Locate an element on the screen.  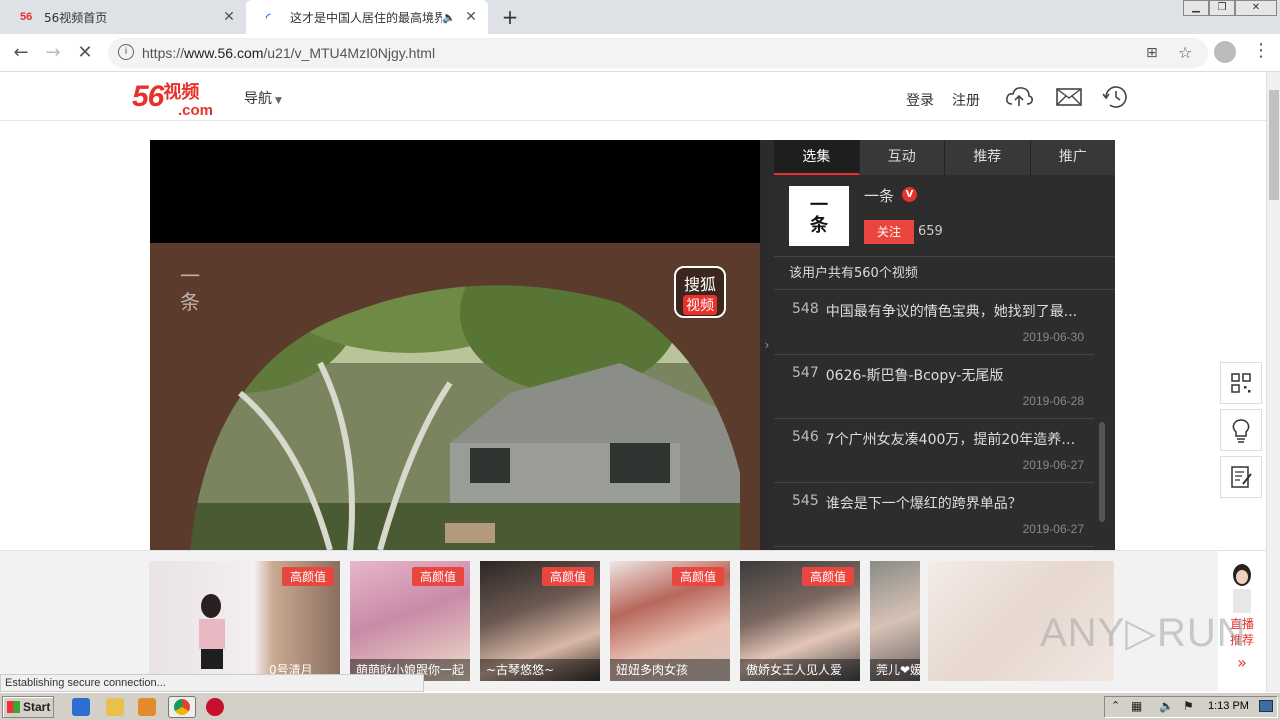
media-player-icon is located at coordinates (147, 707).